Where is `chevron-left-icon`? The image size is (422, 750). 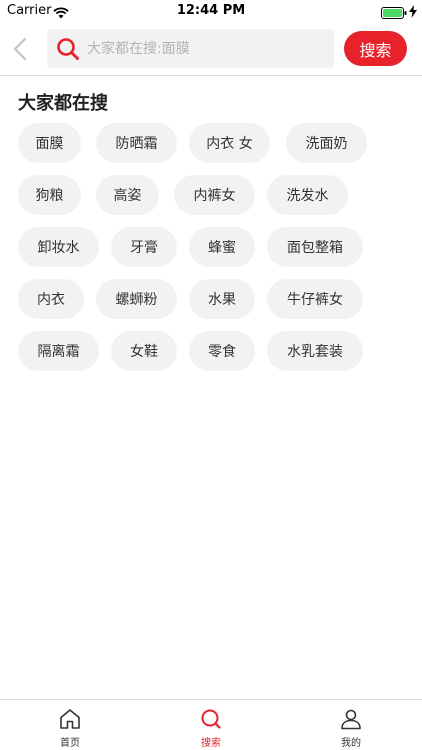 chevron-left-icon is located at coordinates (20, 49).